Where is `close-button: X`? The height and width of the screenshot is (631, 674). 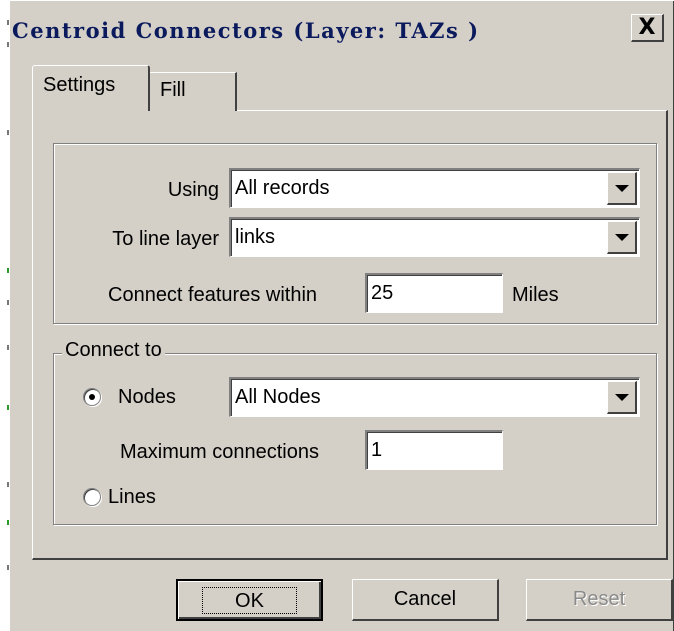 close-button: X is located at coordinates (647, 28).